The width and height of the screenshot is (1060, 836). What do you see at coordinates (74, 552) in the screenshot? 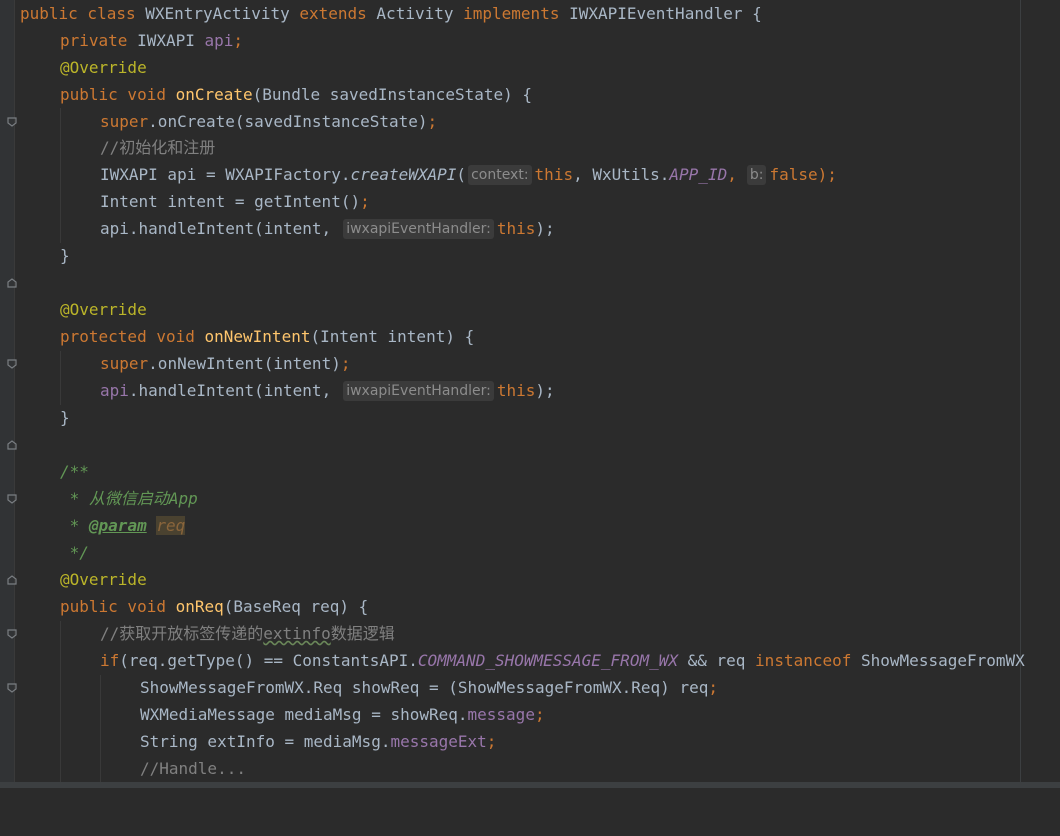
I see `doc-comment: */` at bounding box center [74, 552].